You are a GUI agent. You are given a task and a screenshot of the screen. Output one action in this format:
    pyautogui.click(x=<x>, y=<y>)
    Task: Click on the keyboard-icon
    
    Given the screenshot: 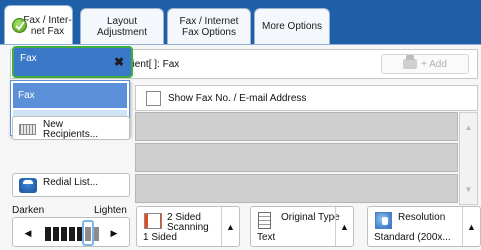 What is the action you would take?
    pyautogui.click(x=27, y=129)
    